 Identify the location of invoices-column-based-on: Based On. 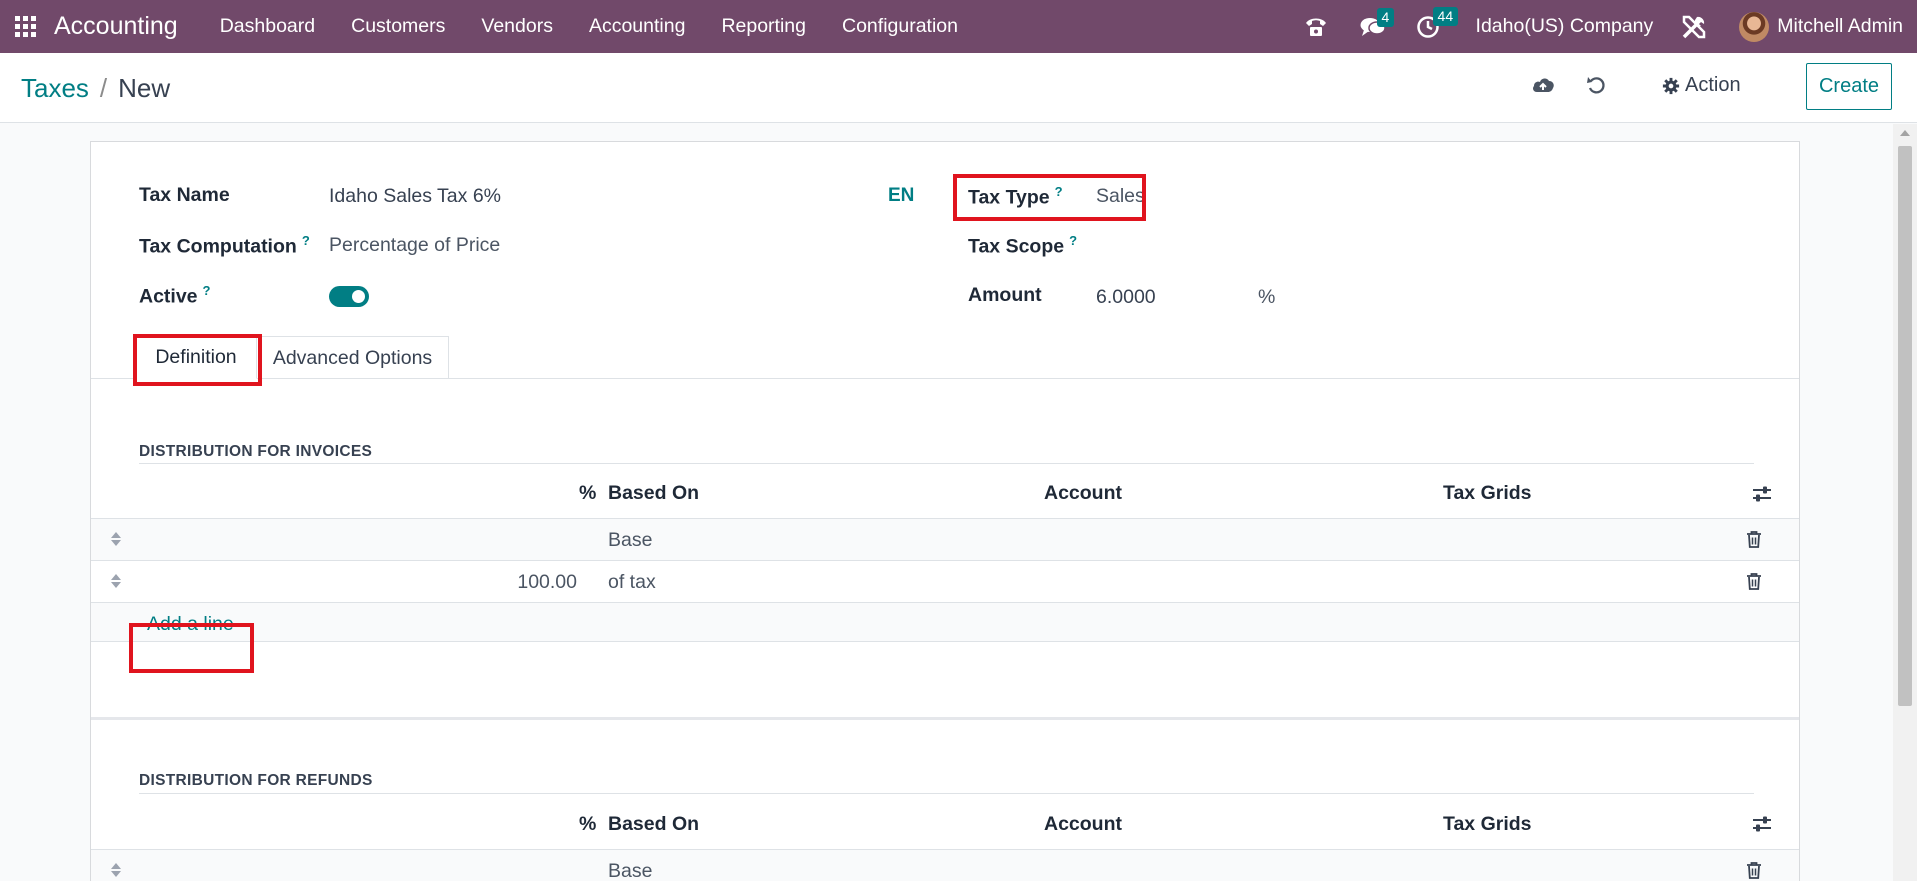
(653, 493).